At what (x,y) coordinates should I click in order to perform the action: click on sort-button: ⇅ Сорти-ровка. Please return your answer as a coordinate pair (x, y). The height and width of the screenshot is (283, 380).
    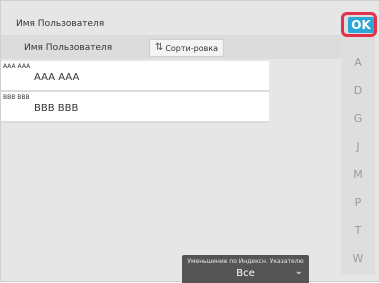
    Looking at the image, I should click on (186, 48).